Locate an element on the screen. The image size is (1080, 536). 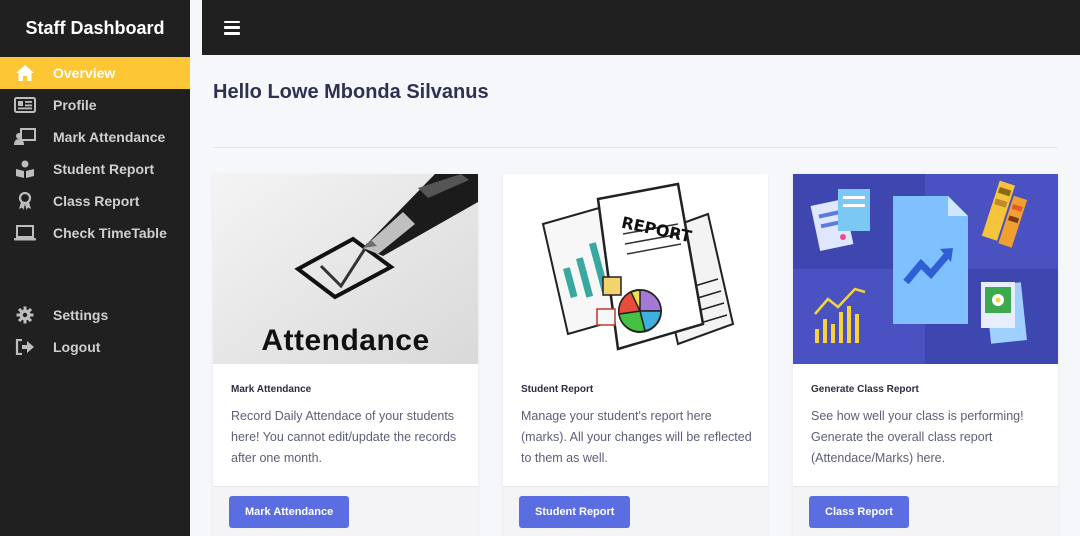
student-report-button: Student Report is located at coordinates (575, 512).